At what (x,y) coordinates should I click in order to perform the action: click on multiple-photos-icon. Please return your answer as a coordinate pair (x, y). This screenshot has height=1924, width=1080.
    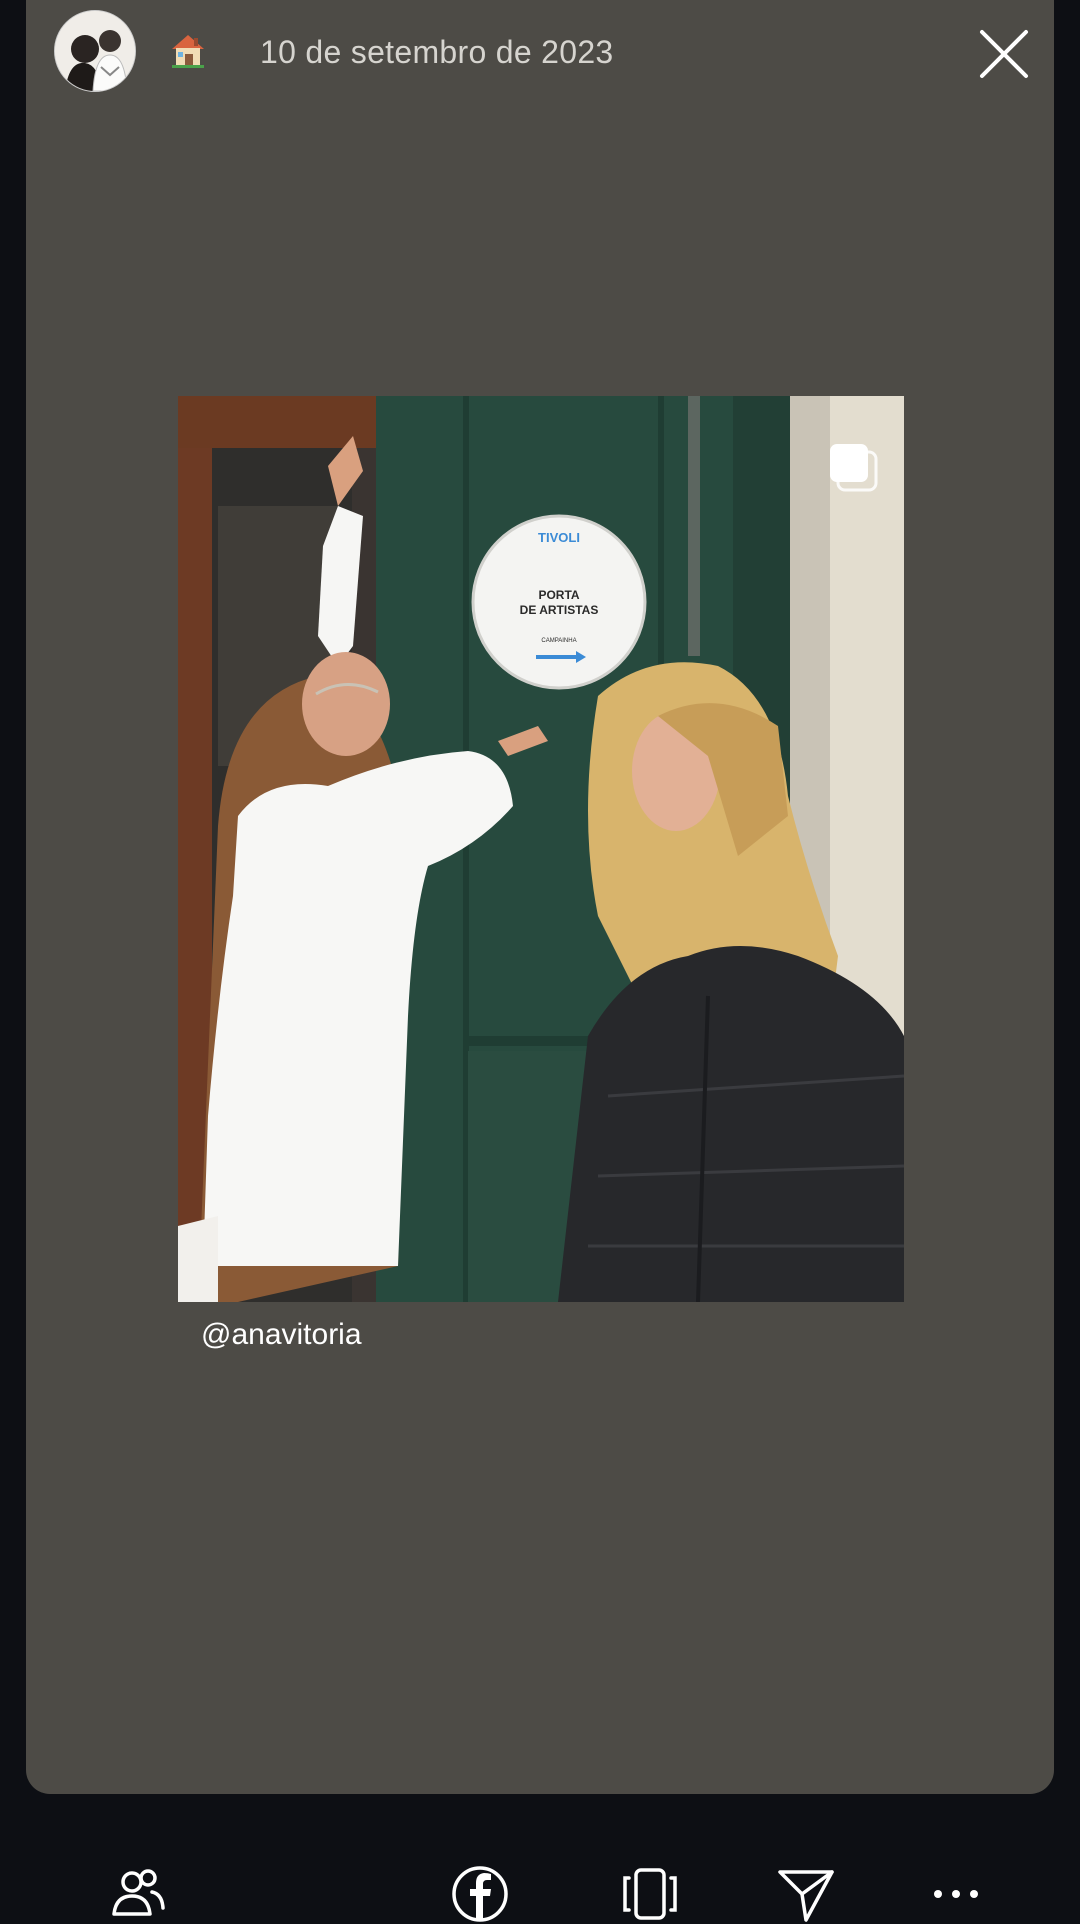
    Looking at the image, I should click on (854, 468).